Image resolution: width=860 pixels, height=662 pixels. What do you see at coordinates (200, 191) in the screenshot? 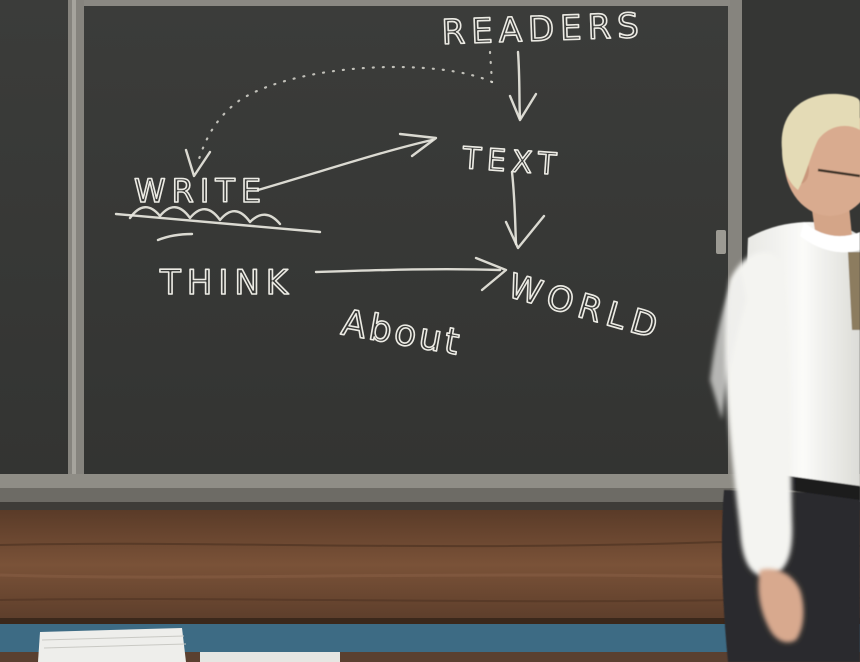
I see `word-write: WRITE` at bounding box center [200, 191].